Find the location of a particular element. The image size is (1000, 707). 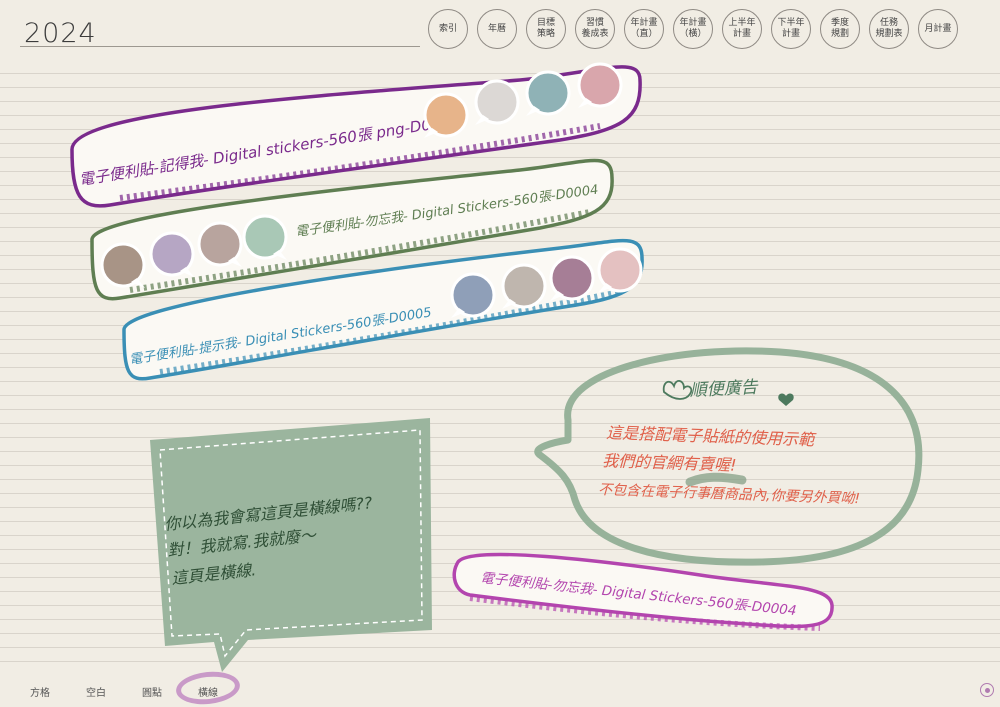

tab-grid: 方格 is located at coordinates (40, 691).